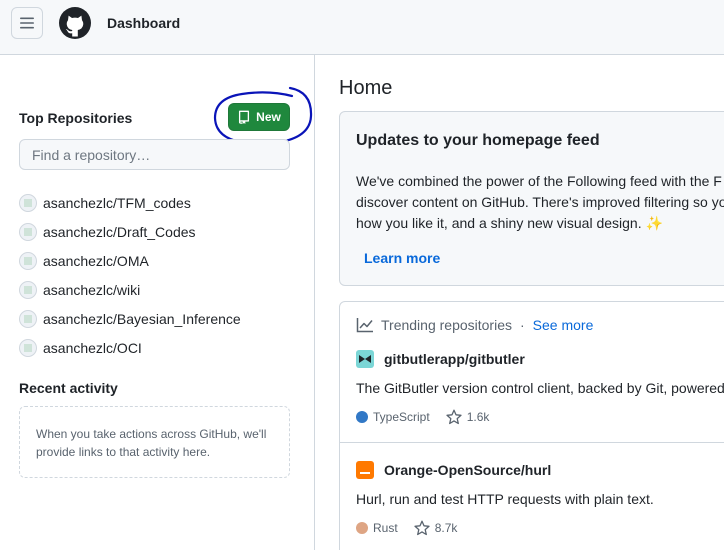 This screenshot has width=724, height=550. I want to click on trending-repo-meta: Rust 8.7k, so click(406, 528).